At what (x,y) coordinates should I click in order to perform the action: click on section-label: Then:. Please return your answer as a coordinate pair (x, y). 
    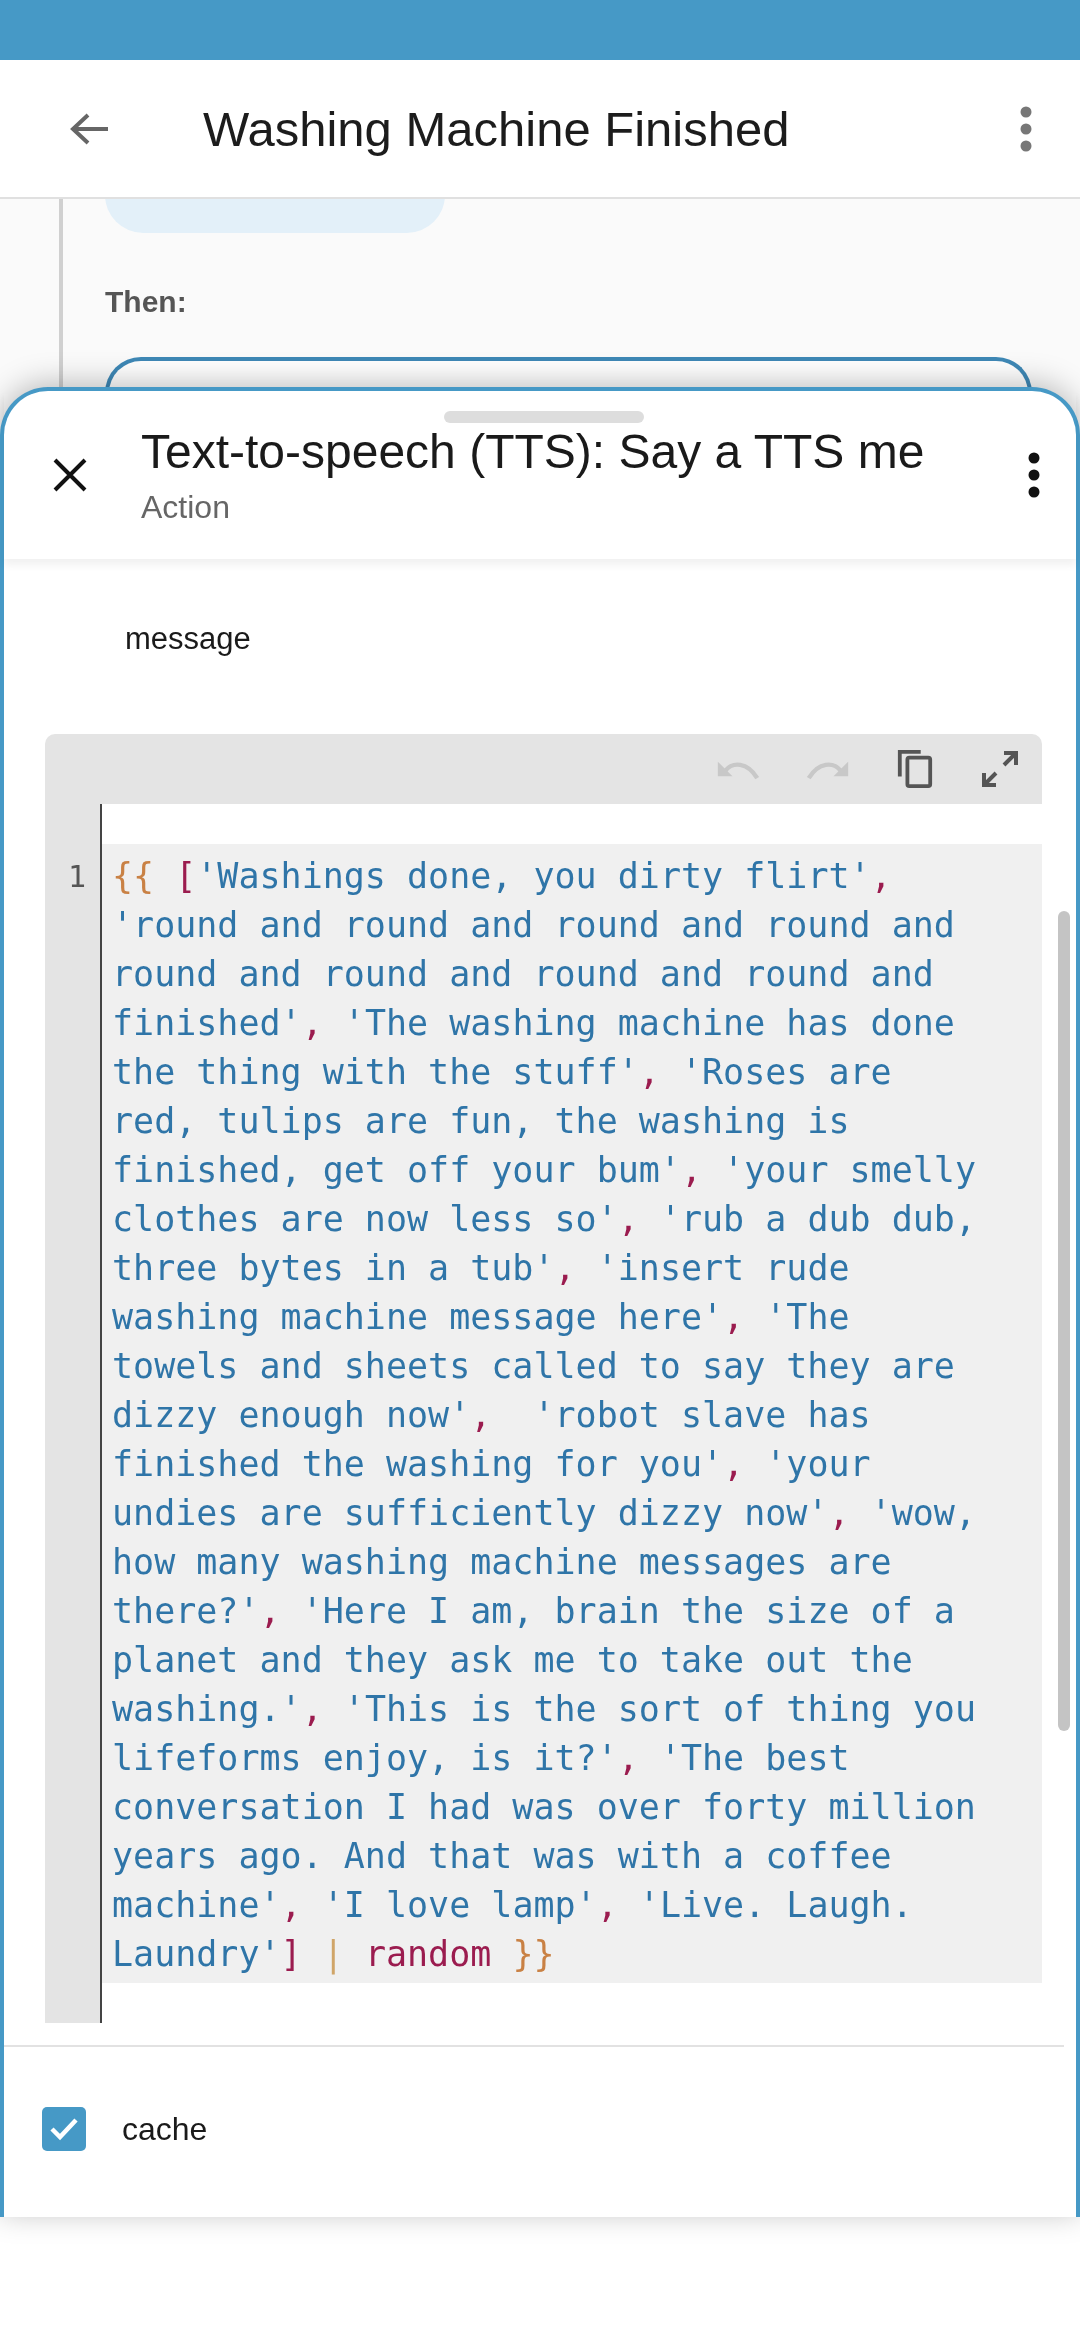
    Looking at the image, I should click on (146, 302).